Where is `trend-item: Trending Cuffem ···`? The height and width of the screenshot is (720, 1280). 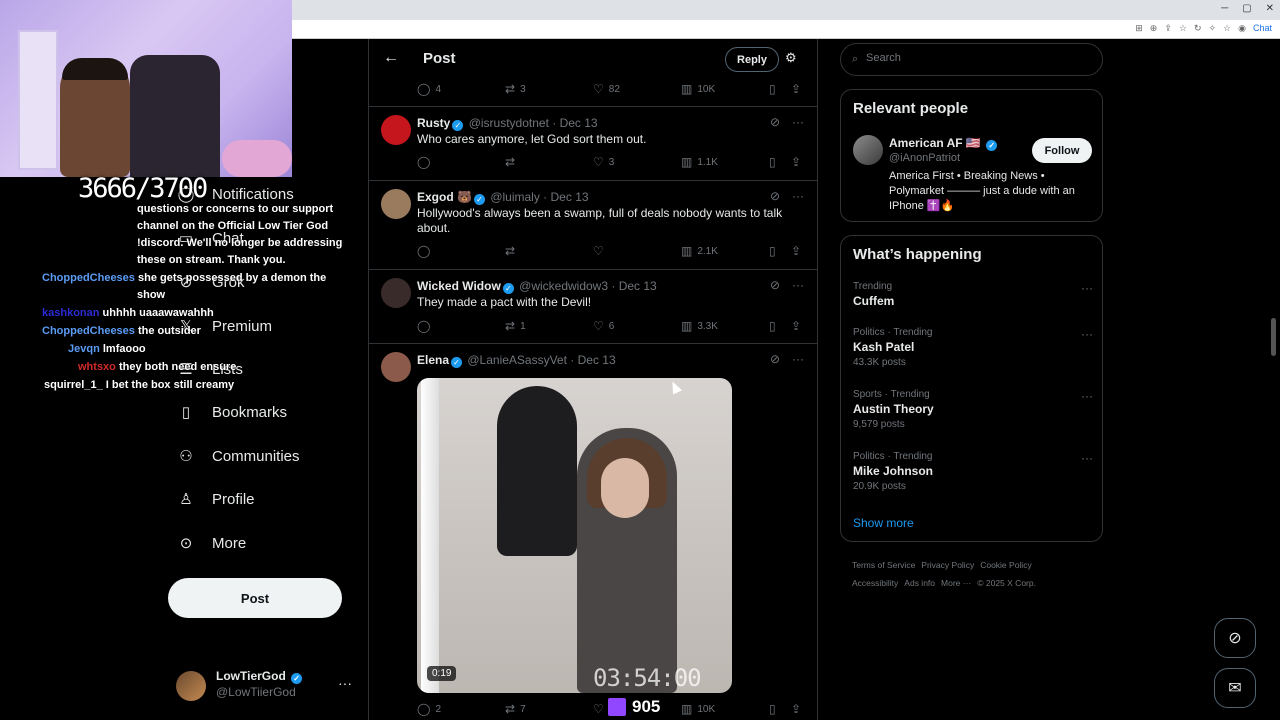
trend-item: Trending Cuffem ··· is located at coordinates (973, 294).